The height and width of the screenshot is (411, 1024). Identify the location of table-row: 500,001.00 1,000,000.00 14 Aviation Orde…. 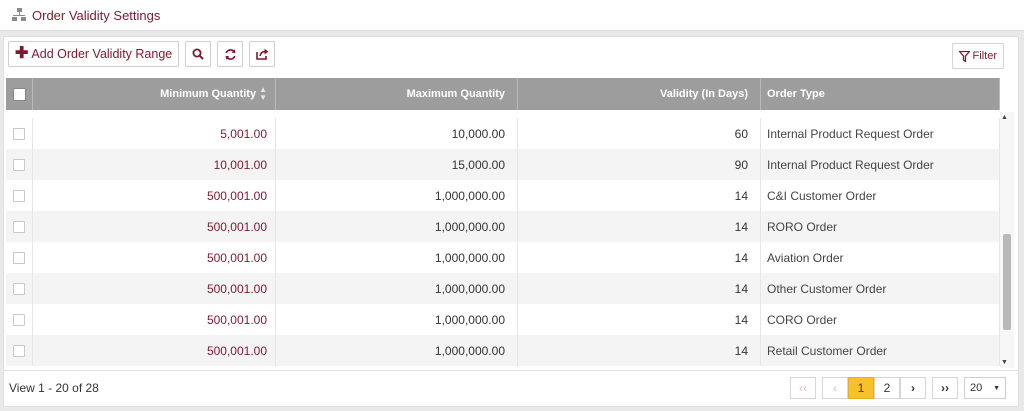
(503, 257).